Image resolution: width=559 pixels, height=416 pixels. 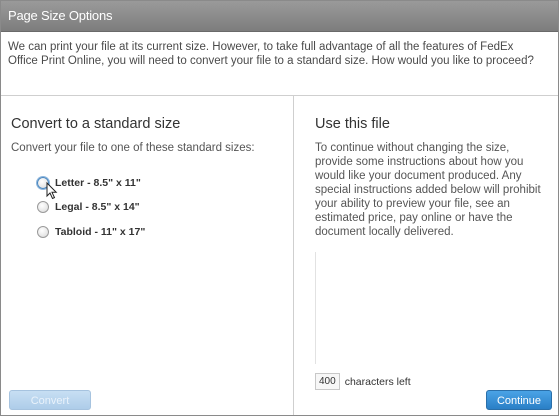 I want to click on option-label-legal: Legal - 8.5" x 14", so click(x=97, y=207).